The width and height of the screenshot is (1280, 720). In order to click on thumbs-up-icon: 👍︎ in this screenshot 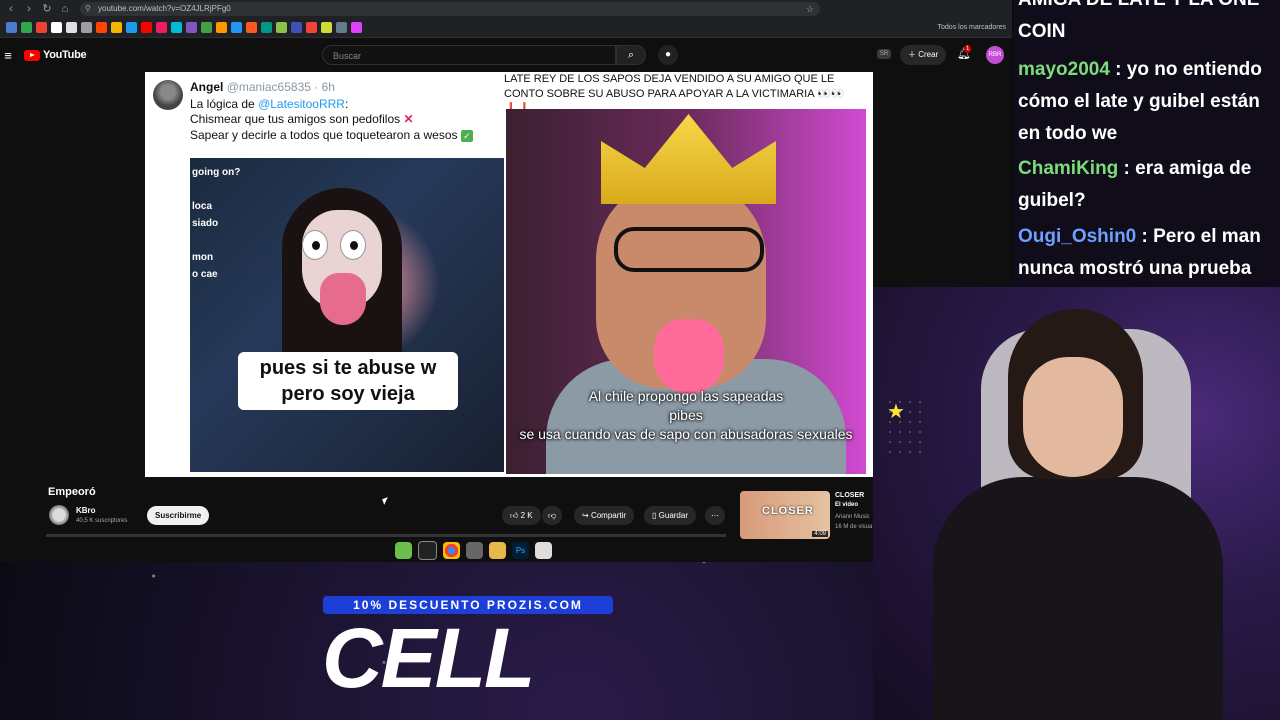, I will do `click(514, 515)`.